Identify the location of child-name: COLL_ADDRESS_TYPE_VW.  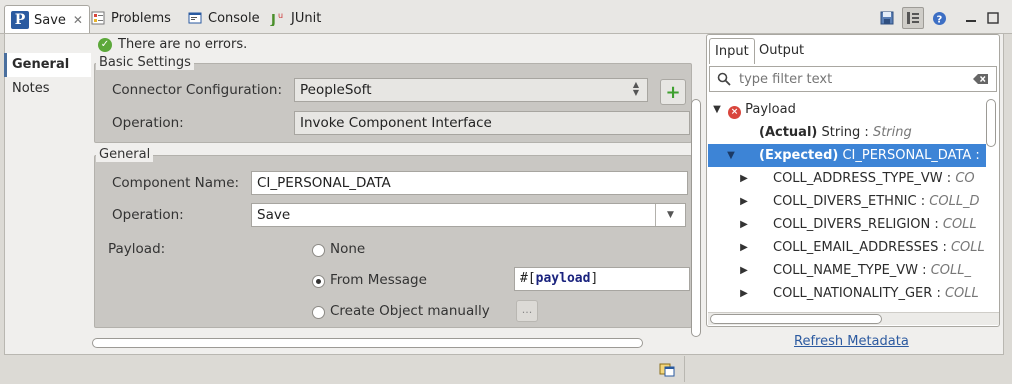
(858, 178).